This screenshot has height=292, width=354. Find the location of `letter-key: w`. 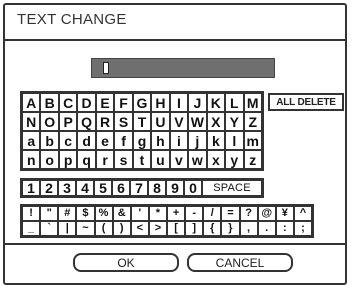

letter-key: w is located at coordinates (197, 159).